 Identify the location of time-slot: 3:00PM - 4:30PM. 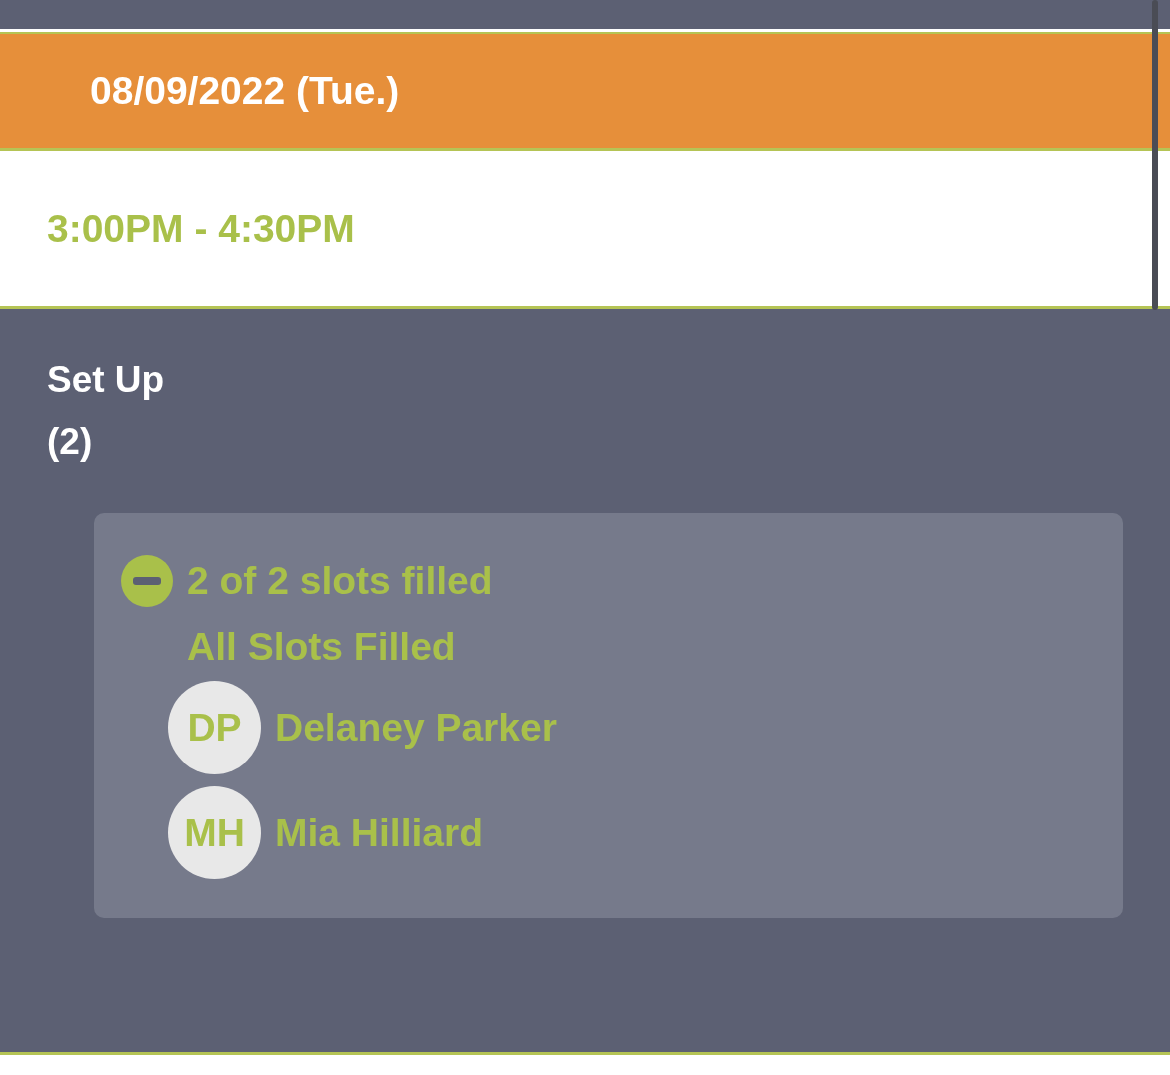
(201, 228).